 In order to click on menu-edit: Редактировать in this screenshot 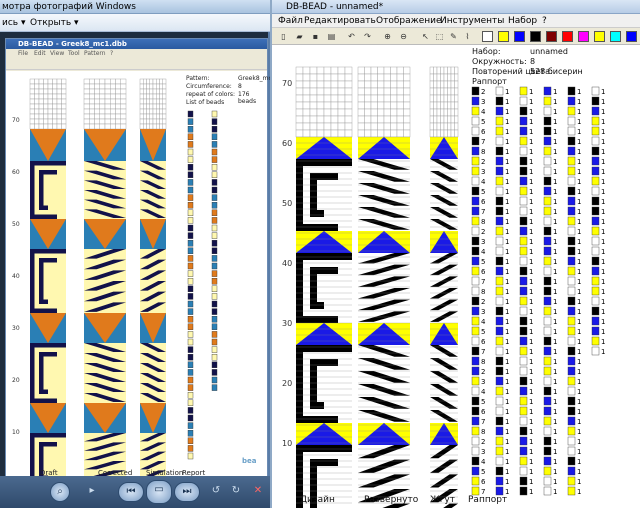, I will do `click(340, 21)`.